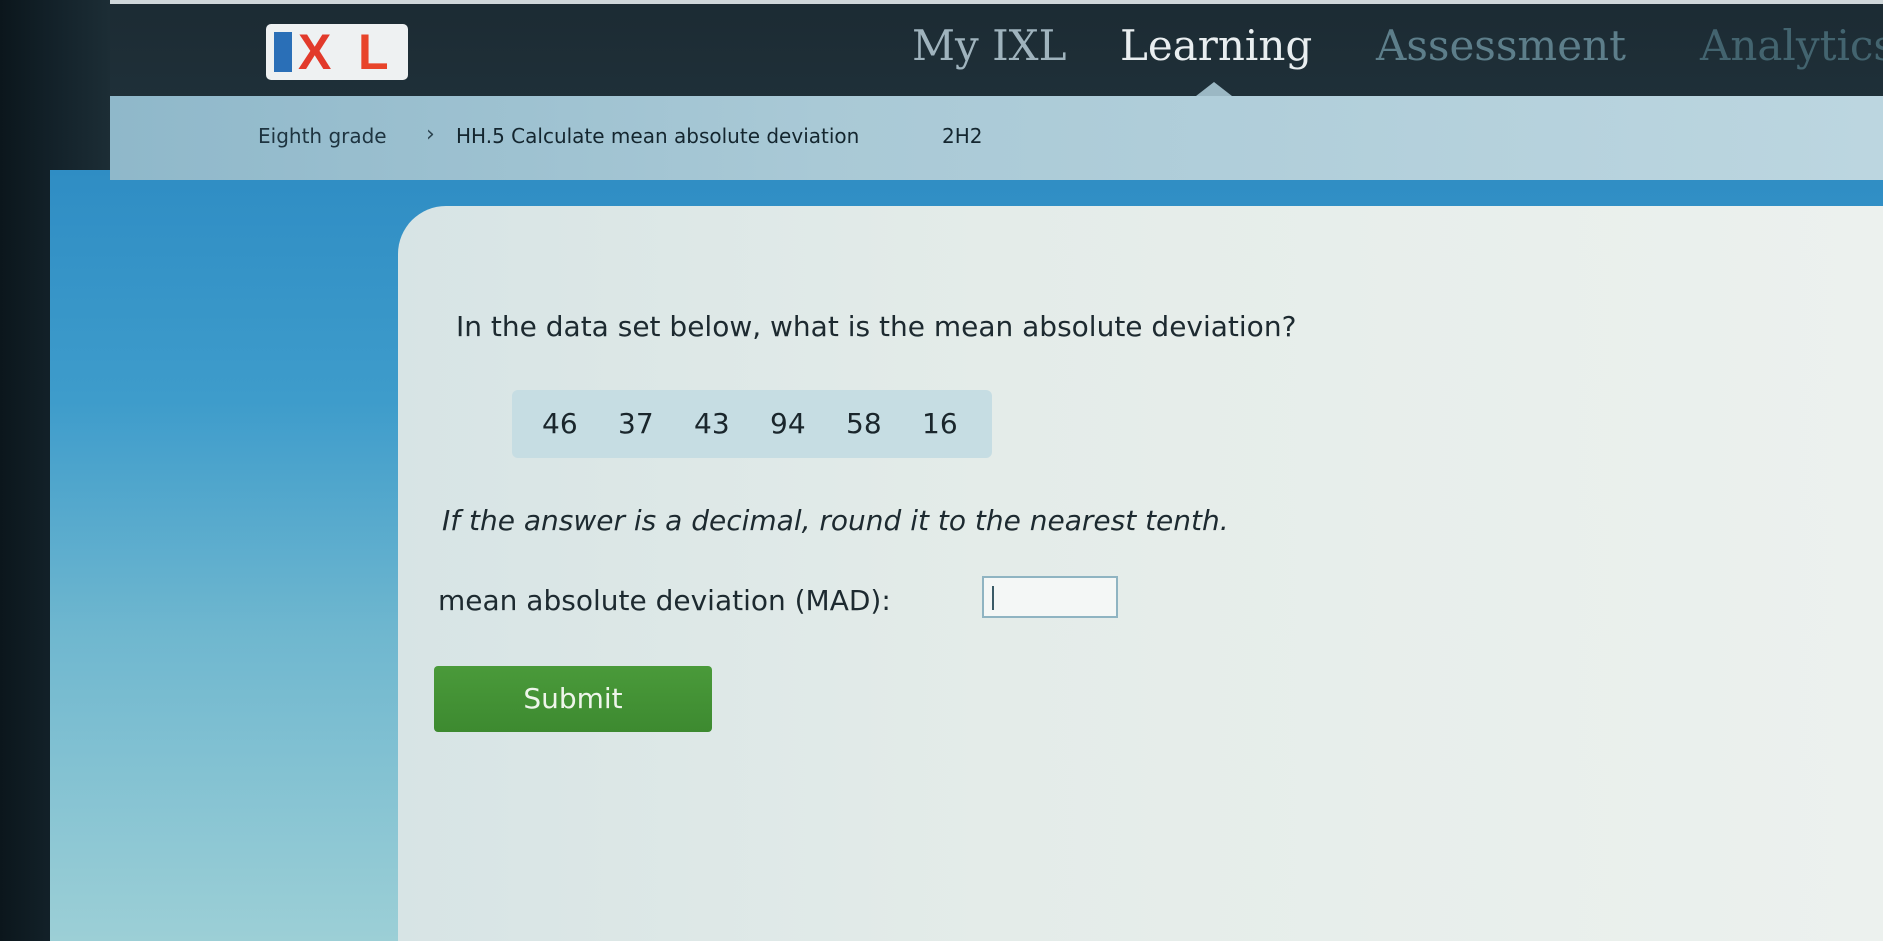 This screenshot has height=941, width=1883. Describe the element at coordinates (788, 423) in the screenshot. I see `data-value: 94` at that location.